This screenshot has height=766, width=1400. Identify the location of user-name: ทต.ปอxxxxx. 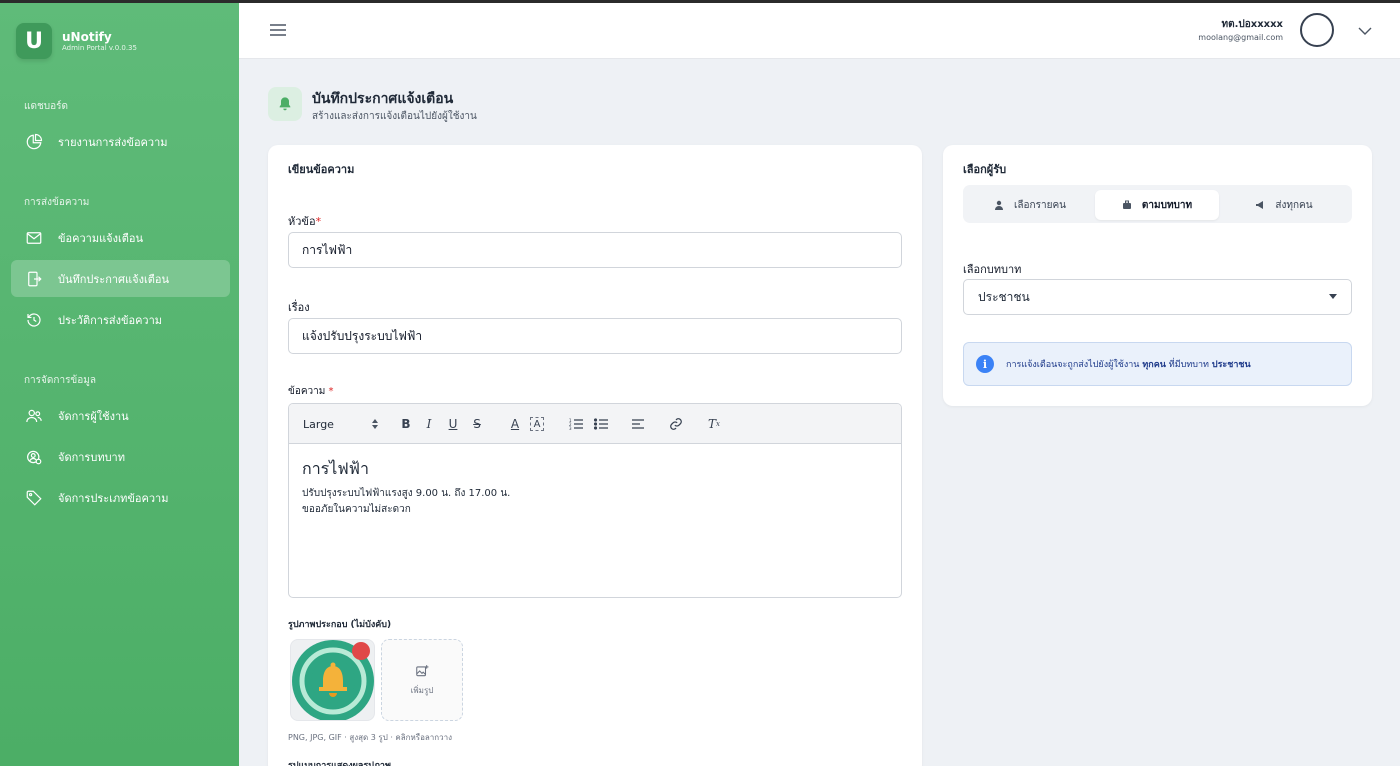
(1252, 24).